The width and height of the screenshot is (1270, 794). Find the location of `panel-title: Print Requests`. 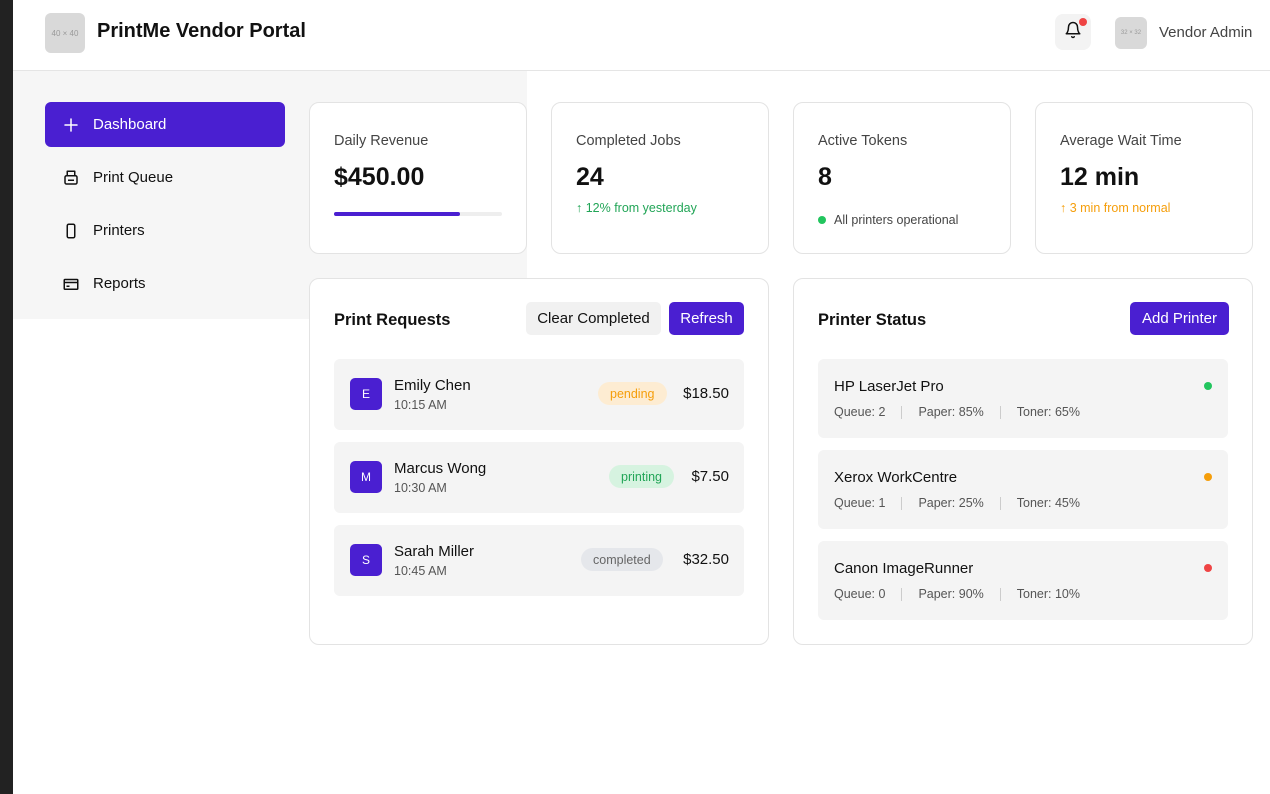

panel-title: Print Requests is located at coordinates (392, 320).